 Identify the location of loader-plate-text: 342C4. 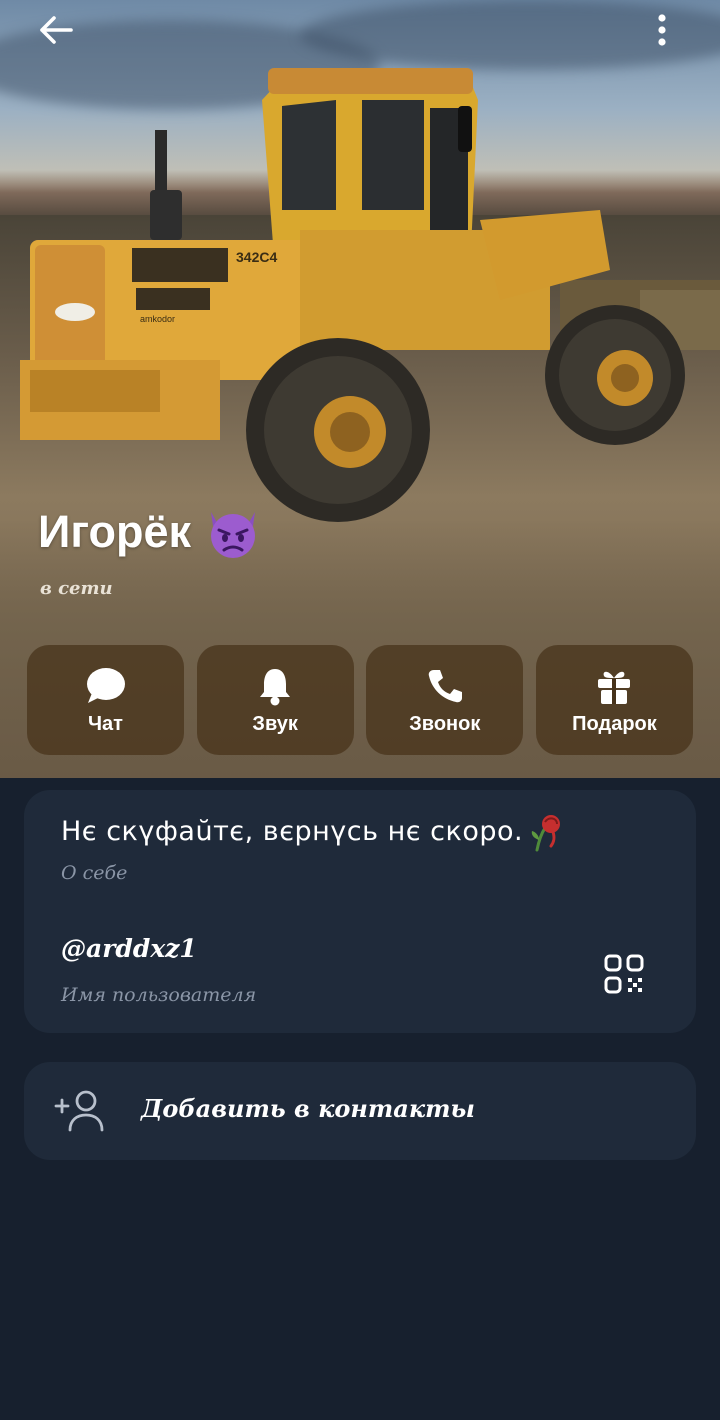
(256, 257).